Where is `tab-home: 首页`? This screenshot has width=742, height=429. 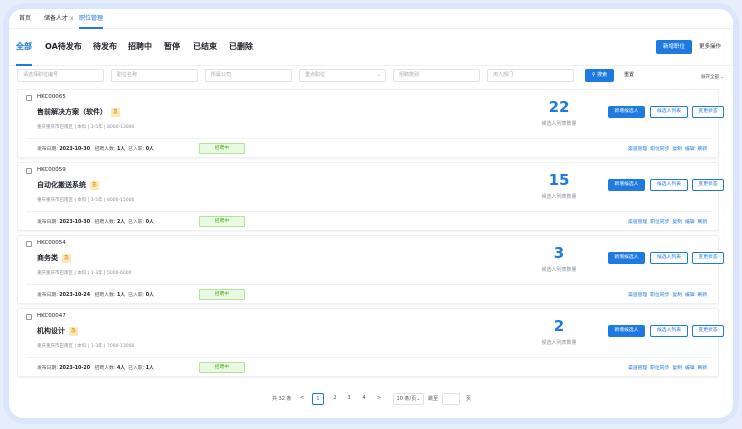 tab-home: 首页 is located at coordinates (25, 19).